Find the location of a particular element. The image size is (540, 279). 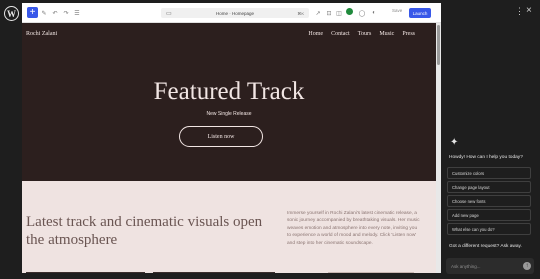

suggestion-customize-colors: Customize colors is located at coordinates (489, 173).